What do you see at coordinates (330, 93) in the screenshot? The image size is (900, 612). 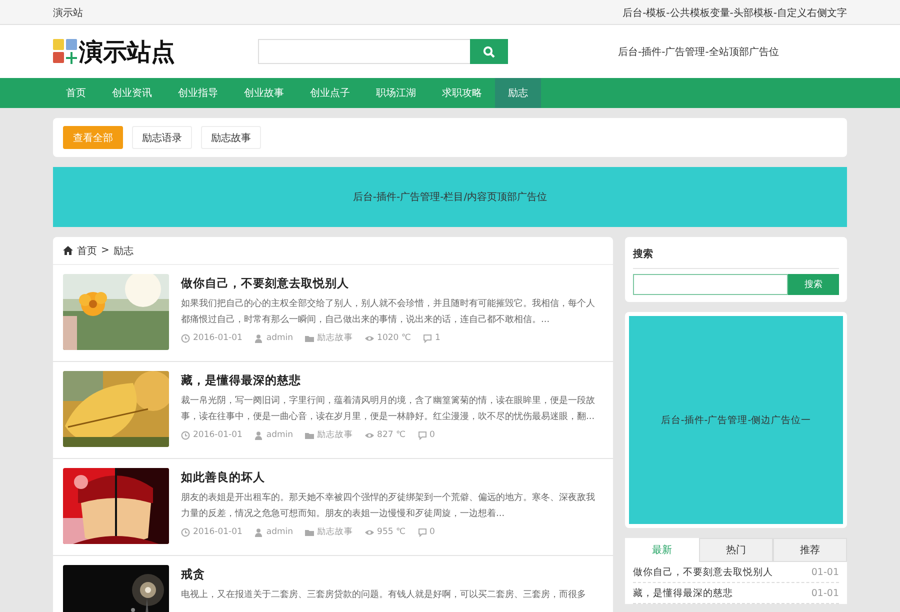 I see `nav-link: 创业点子` at bounding box center [330, 93].